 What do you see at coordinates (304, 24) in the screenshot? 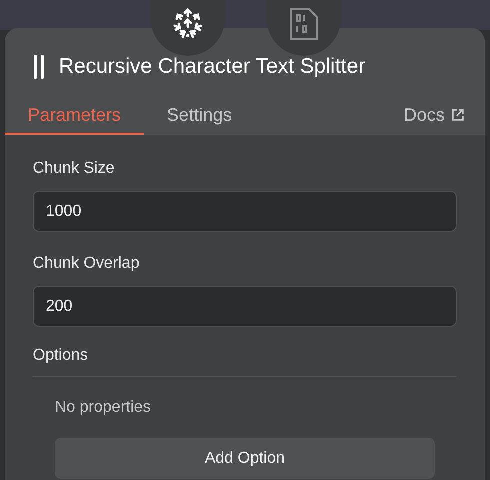
I see `binary-file-icon` at bounding box center [304, 24].